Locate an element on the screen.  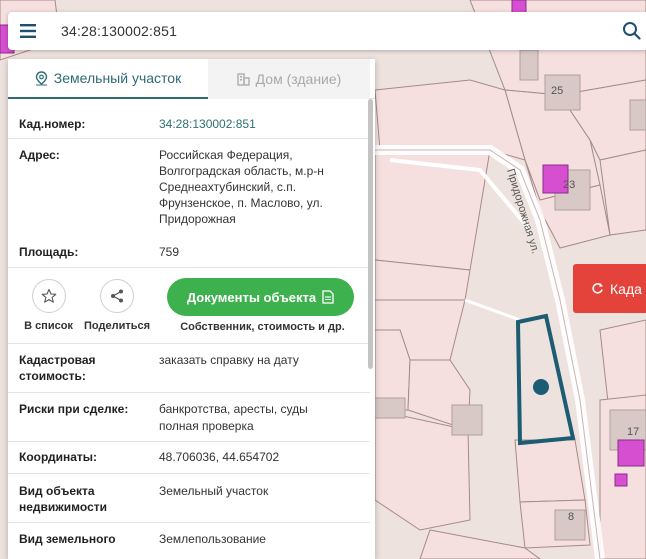
documents-button: Документы объекта is located at coordinates (260, 297).